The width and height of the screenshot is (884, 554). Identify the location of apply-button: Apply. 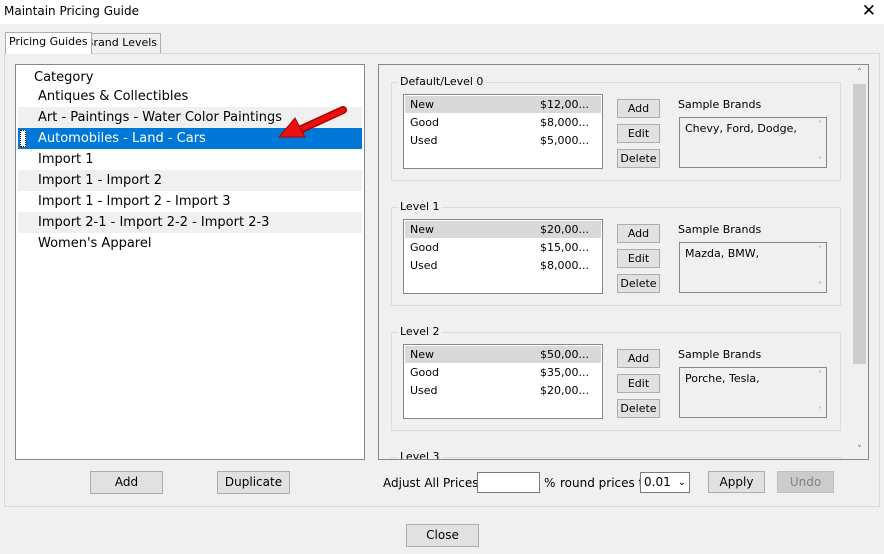
(736, 482).